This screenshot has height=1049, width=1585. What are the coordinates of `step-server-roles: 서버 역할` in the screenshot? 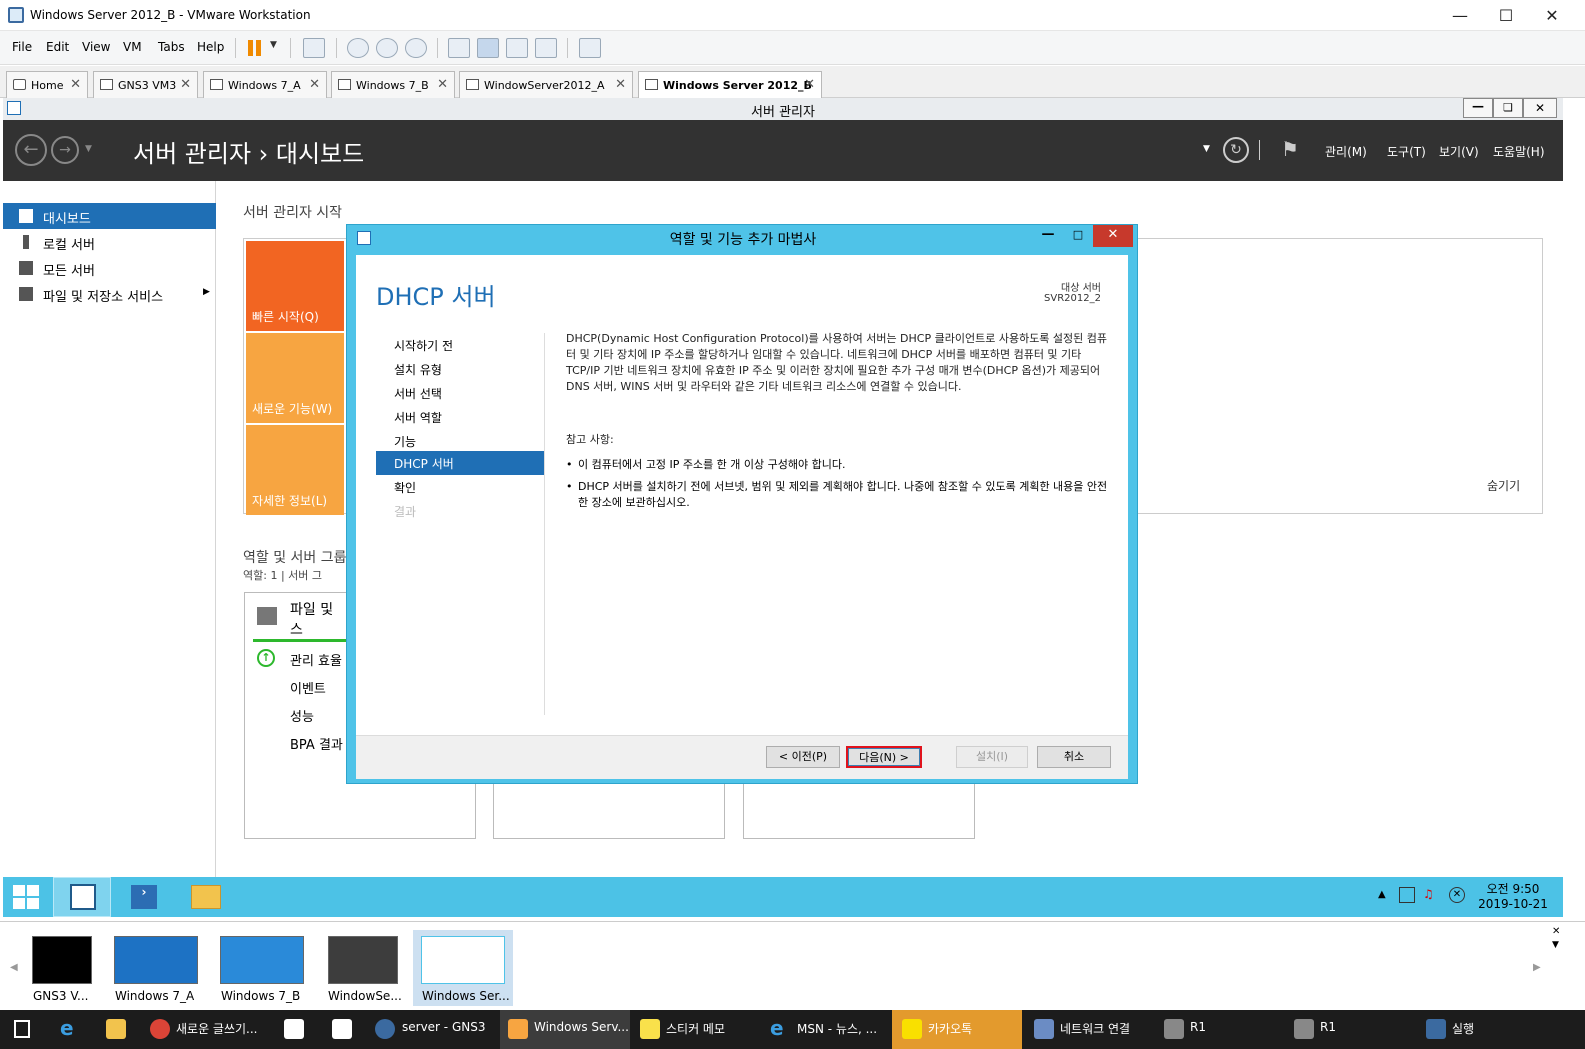 It's located at (460, 417).